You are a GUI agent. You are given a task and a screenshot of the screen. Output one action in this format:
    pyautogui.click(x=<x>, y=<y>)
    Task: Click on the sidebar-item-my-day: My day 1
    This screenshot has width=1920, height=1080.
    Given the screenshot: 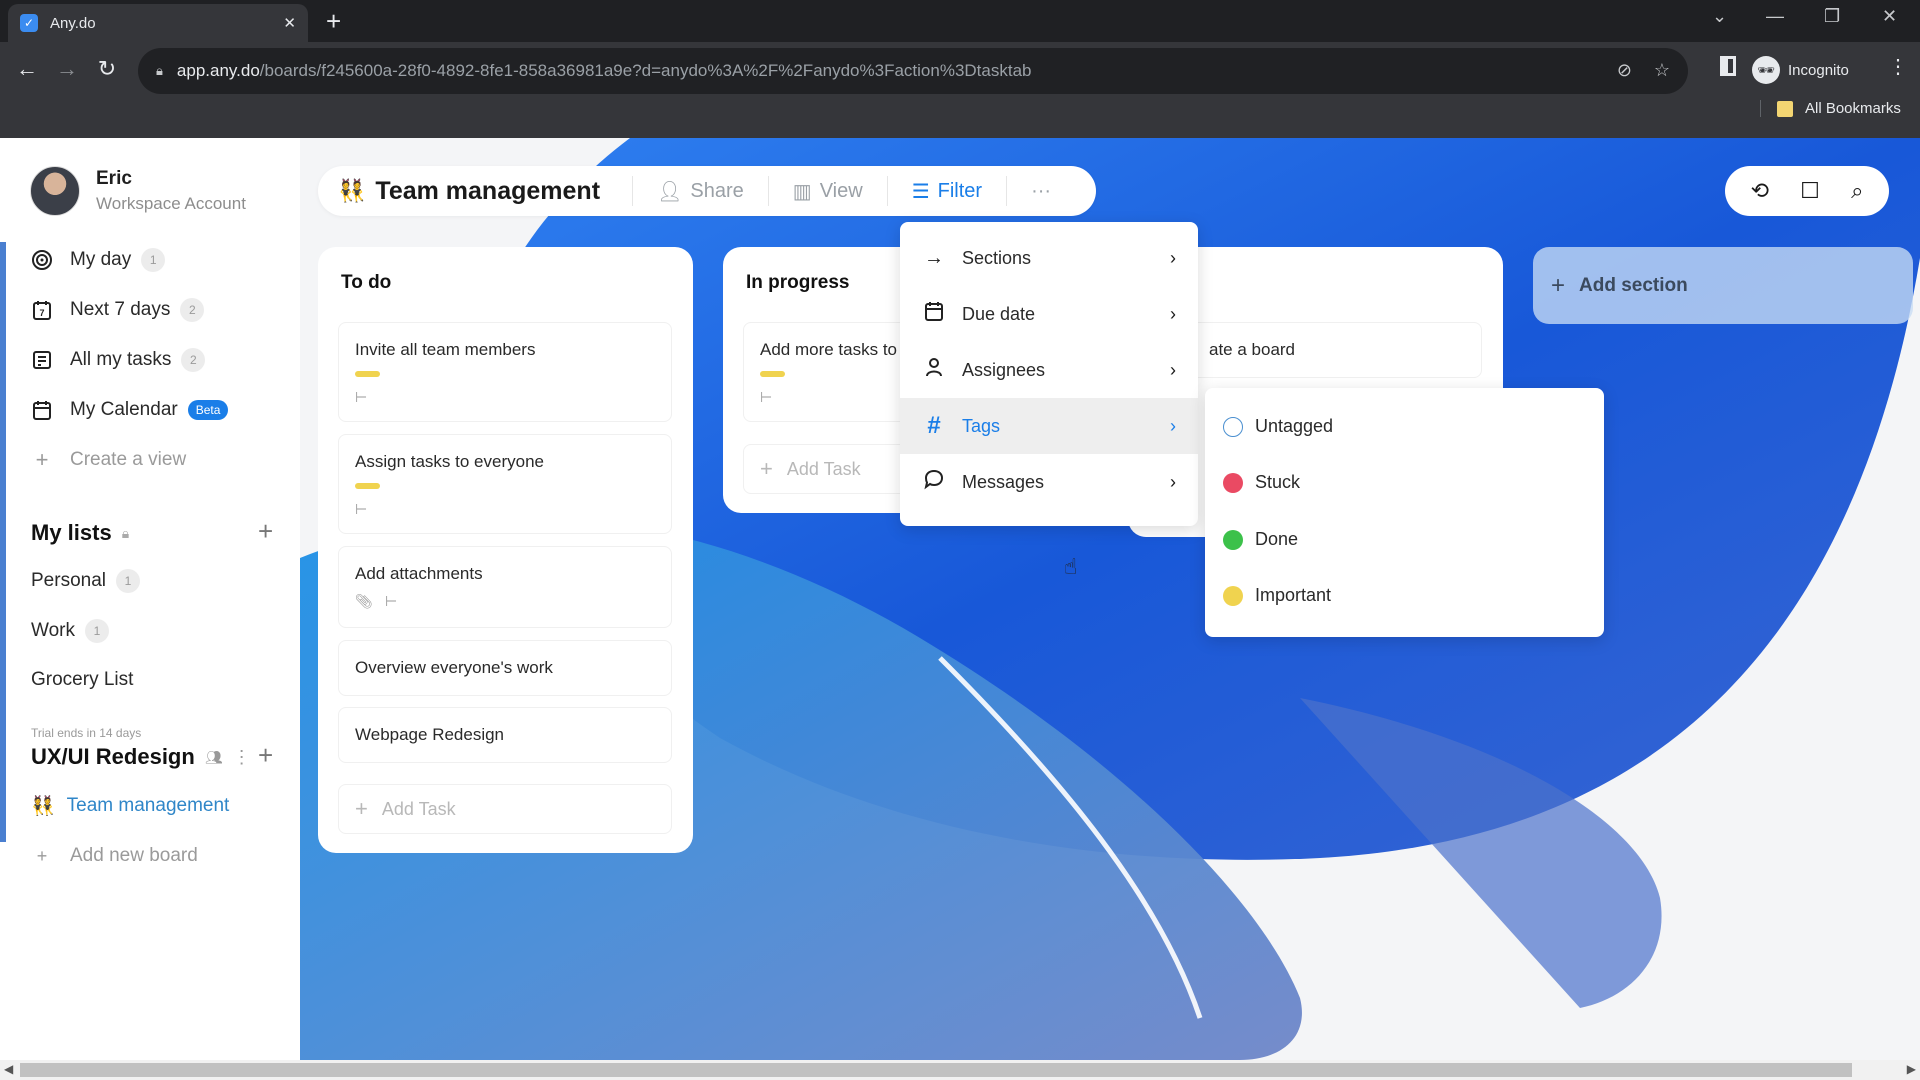 What is the action you would take?
    pyautogui.click(x=98, y=260)
    